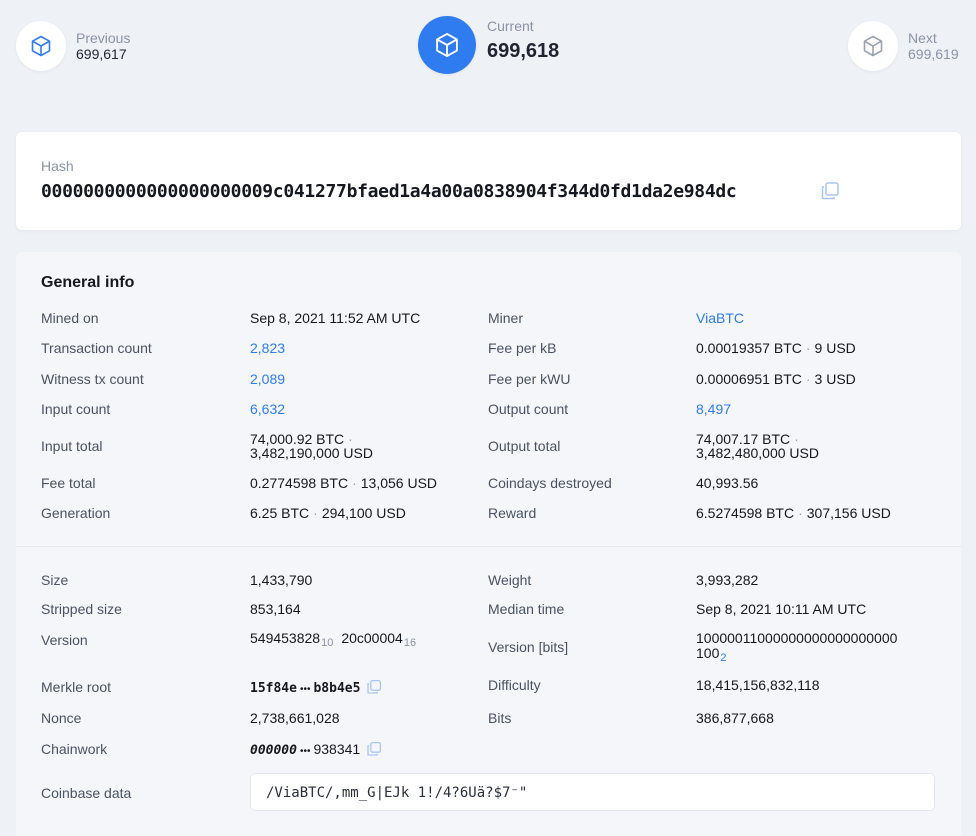 This screenshot has width=976, height=836. What do you see at coordinates (933, 53) in the screenshot?
I see `next-block-number: 699,619` at bounding box center [933, 53].